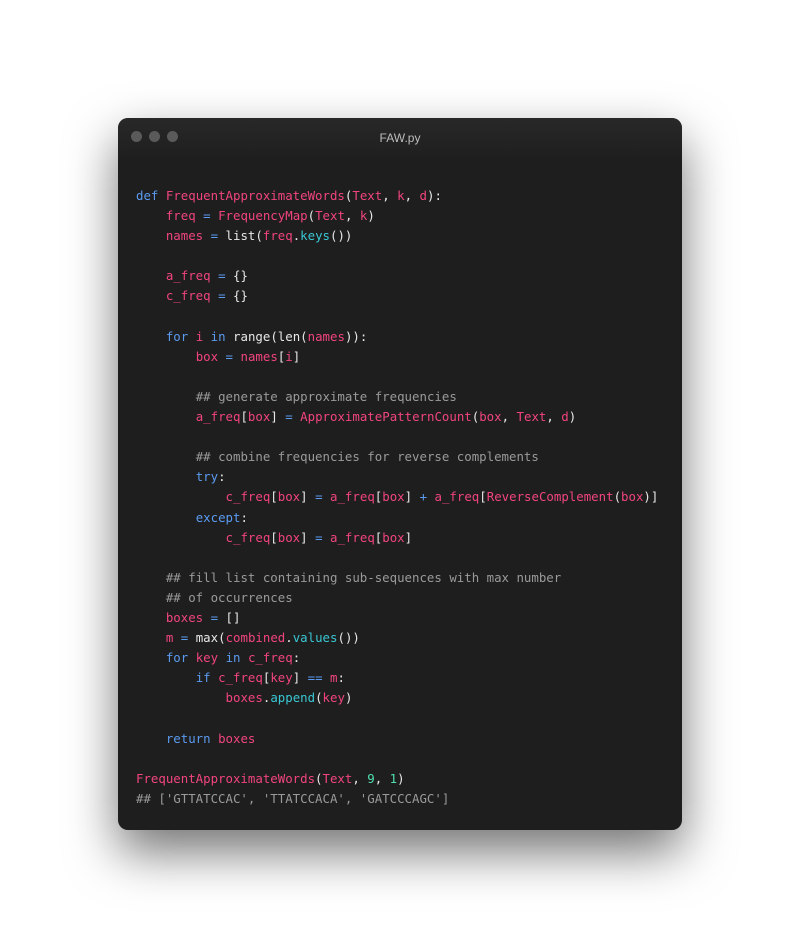 The width and height of the screenshot is (800, 948). I want to click on code-token: for, so click(177, 658).